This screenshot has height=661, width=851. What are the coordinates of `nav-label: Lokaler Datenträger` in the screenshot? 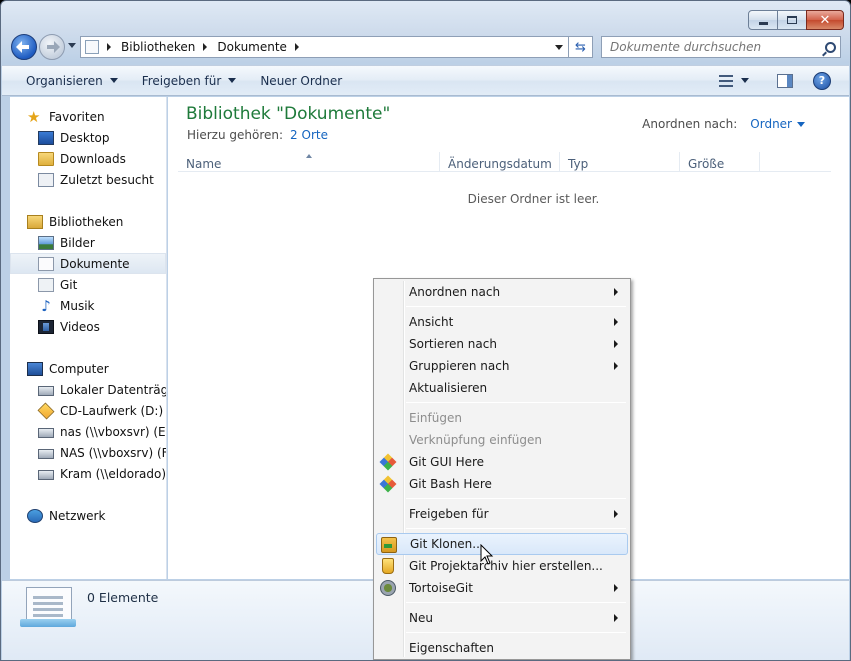 It's located at (113, 389).